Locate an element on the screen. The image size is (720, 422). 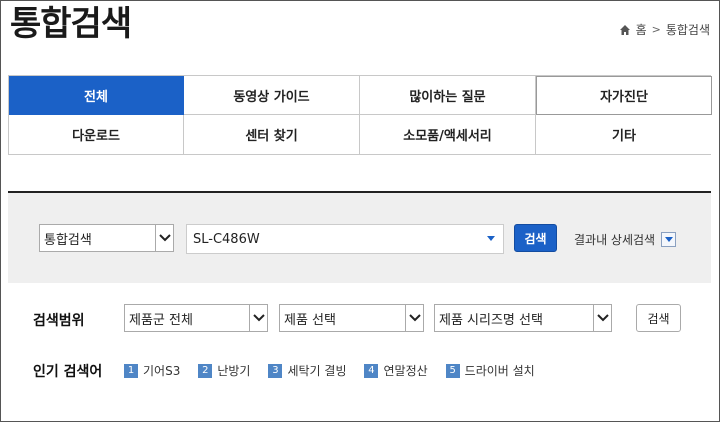
chevron-right-icon: > is located at coordinates (656, 29).